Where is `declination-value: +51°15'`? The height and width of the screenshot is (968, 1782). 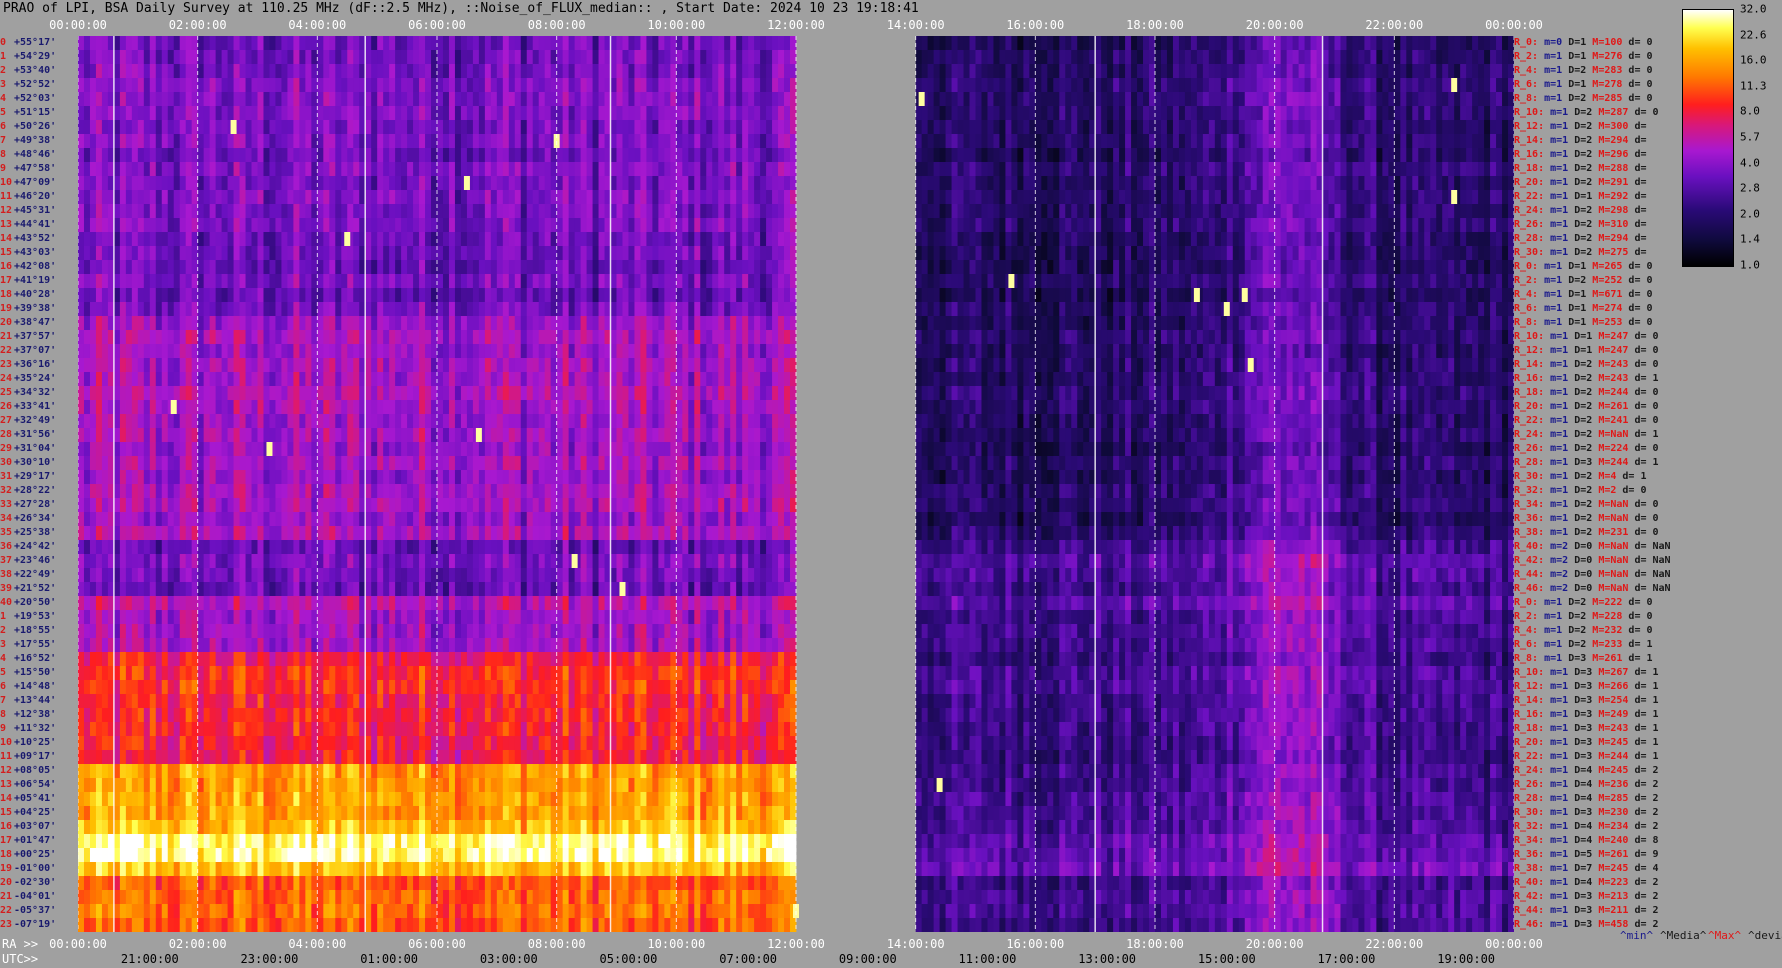
declination-value: +51°15' is located at coordinates (35, 112).